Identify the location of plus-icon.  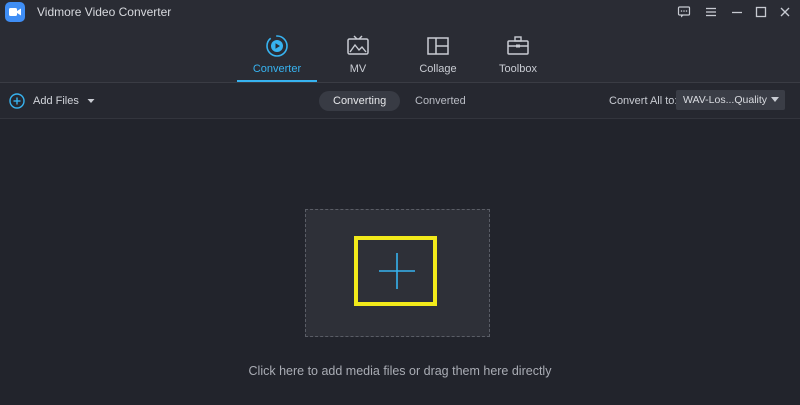
(397, 271).